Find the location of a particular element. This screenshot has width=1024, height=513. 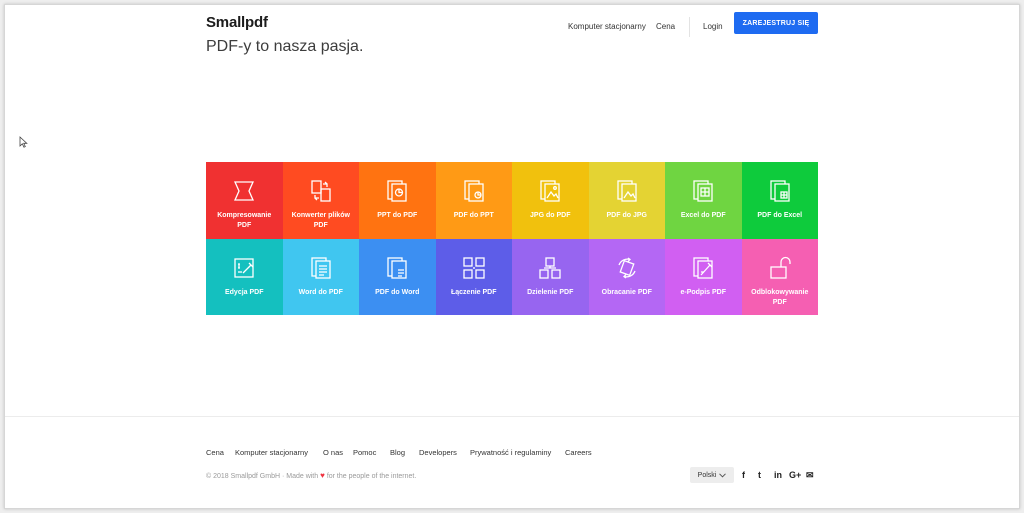

tool-label: Łączenie PDF is located at coordinates (473, 292).